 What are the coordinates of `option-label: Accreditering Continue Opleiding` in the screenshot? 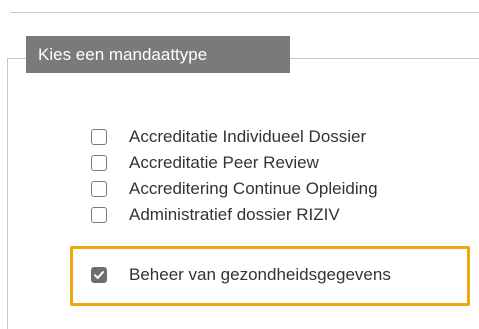 It's located at (253, 188).